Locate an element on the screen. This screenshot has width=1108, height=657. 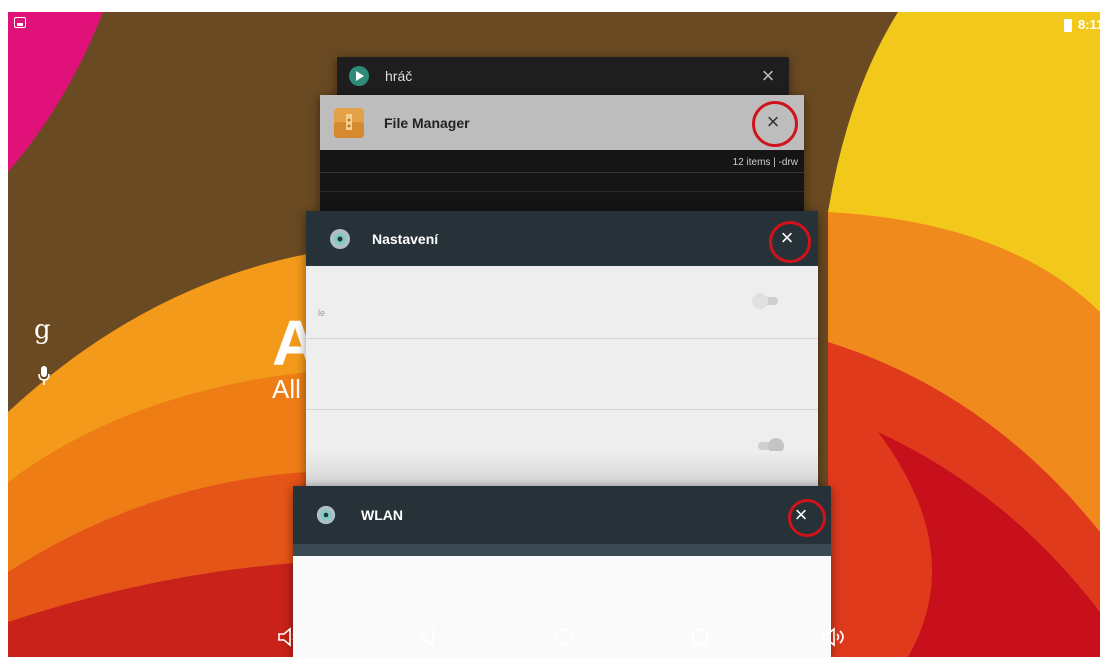
recent-card-title: Nastavení is located at coordinates (405, 238).